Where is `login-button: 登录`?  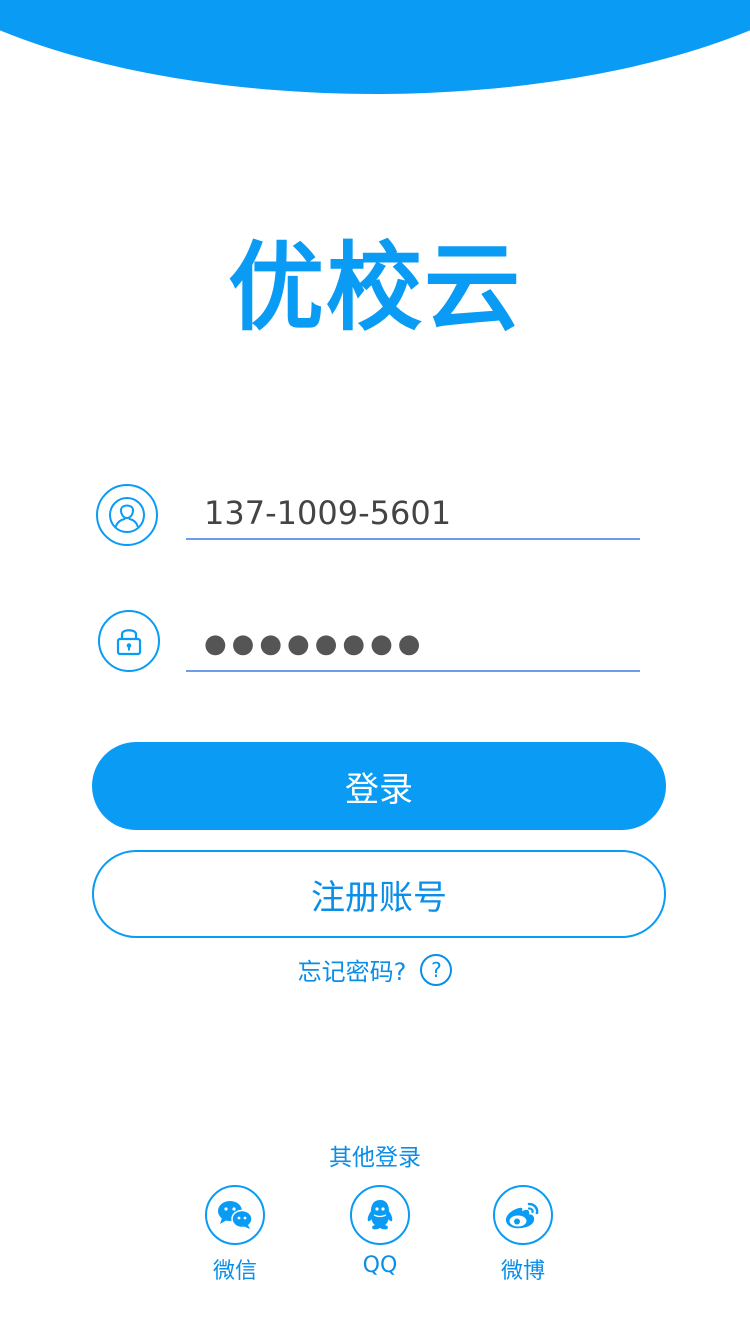
login-button: 登录 is located at coordinates (379, 786).